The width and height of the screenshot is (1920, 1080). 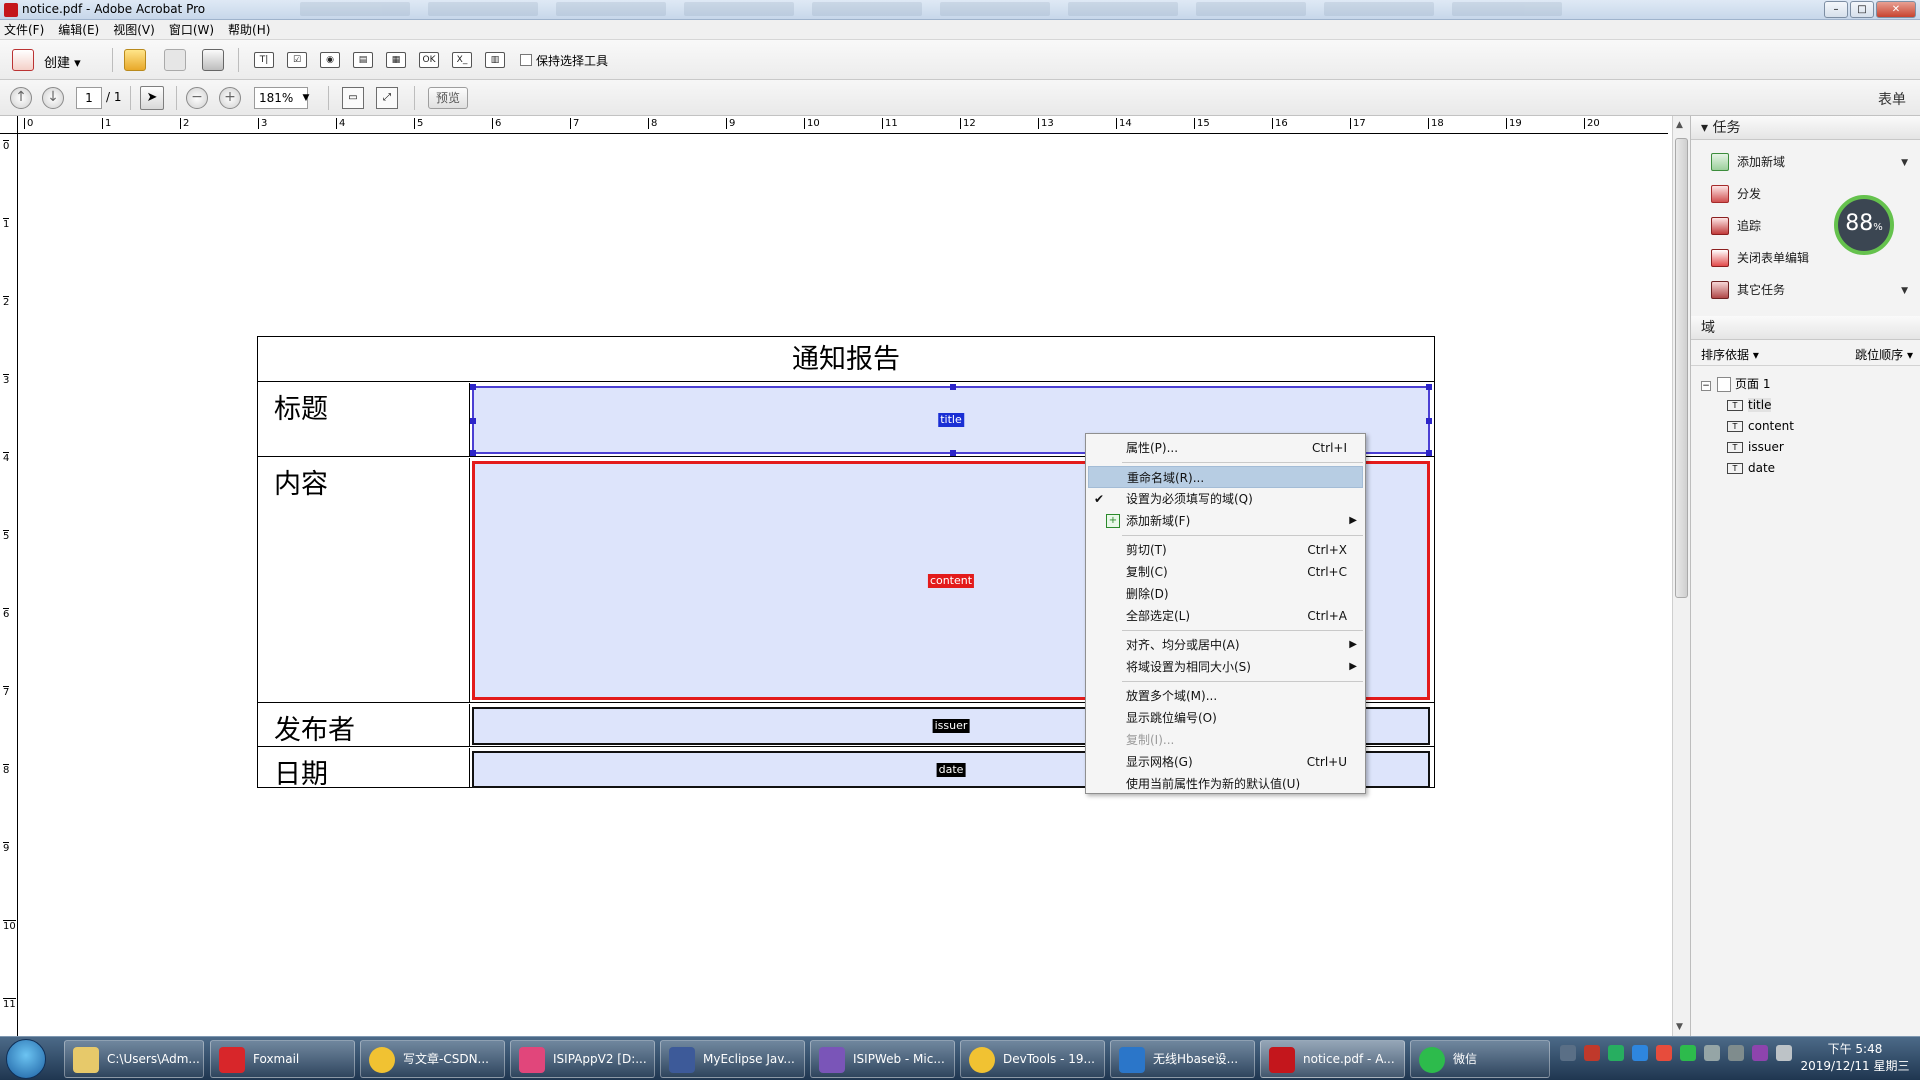 What do you see at coordinates (230, 98) in the screenshot?
I see `zoom-in-icon: +` at bounding box center [230, 98].